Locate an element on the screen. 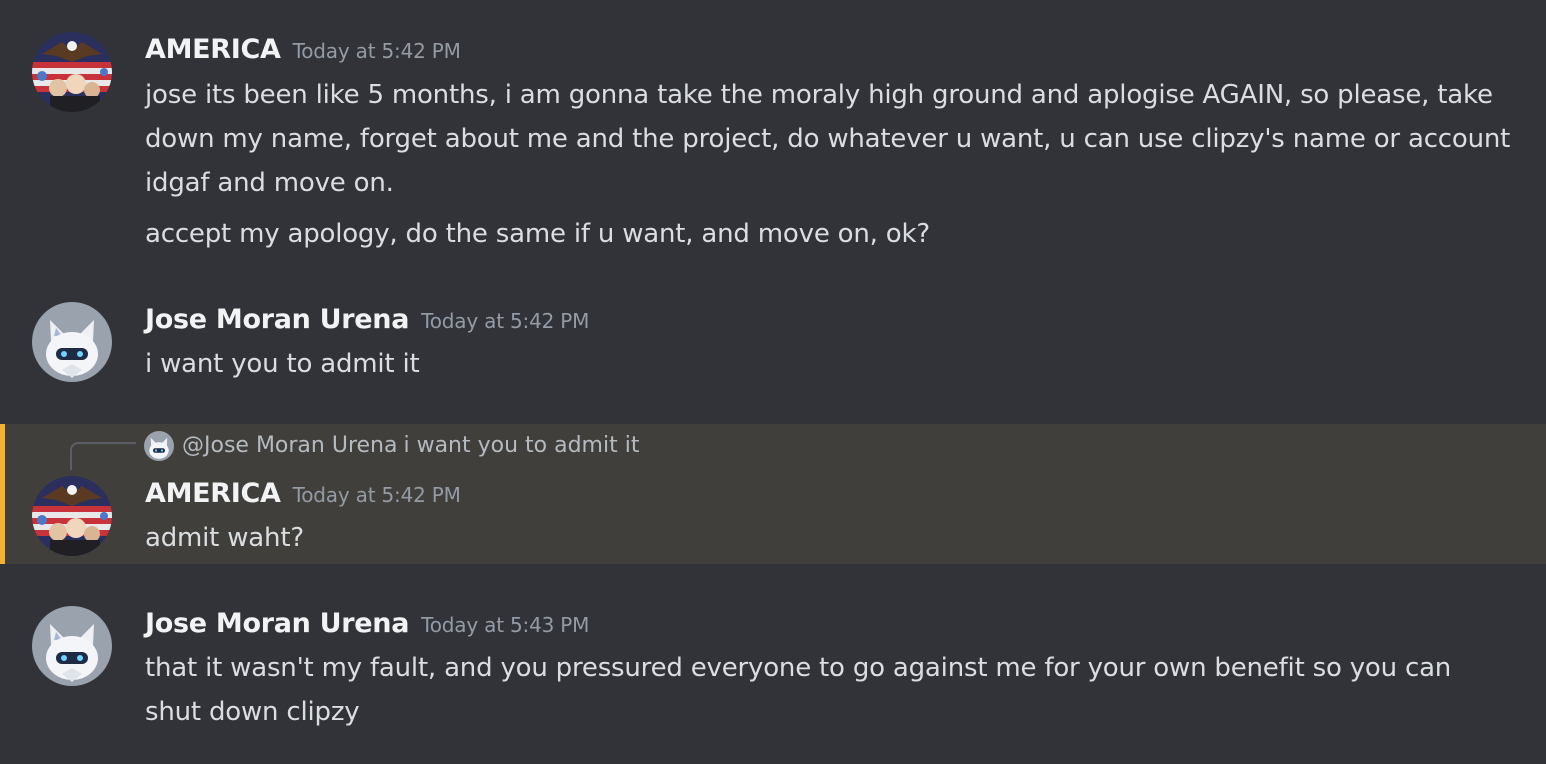  reply-text: i want you to admit it is located at coordinates (521, 445).